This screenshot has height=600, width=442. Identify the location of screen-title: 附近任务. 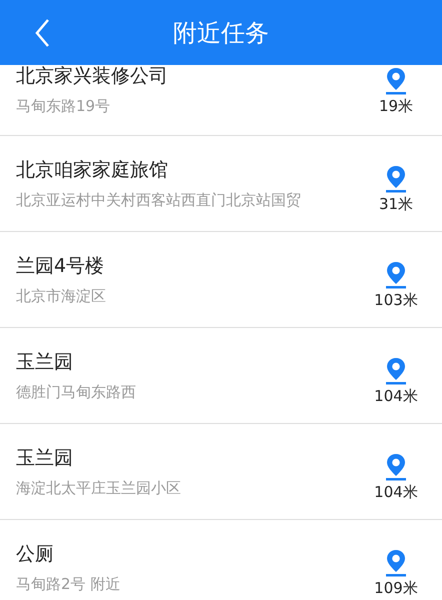
(221, 33).